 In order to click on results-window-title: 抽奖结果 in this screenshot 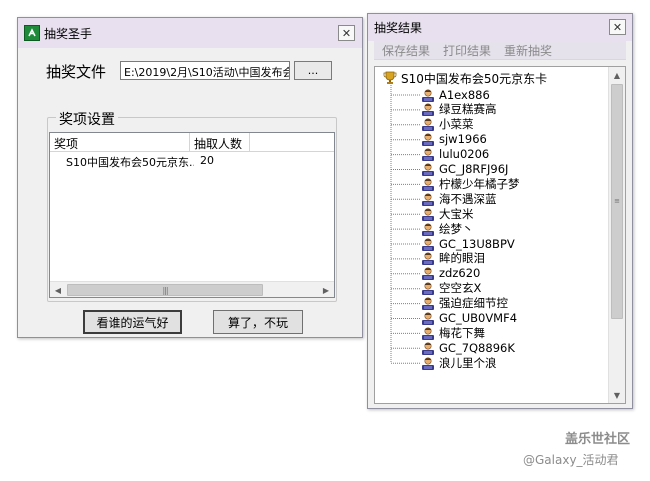, I will do `click(398, 28)`.